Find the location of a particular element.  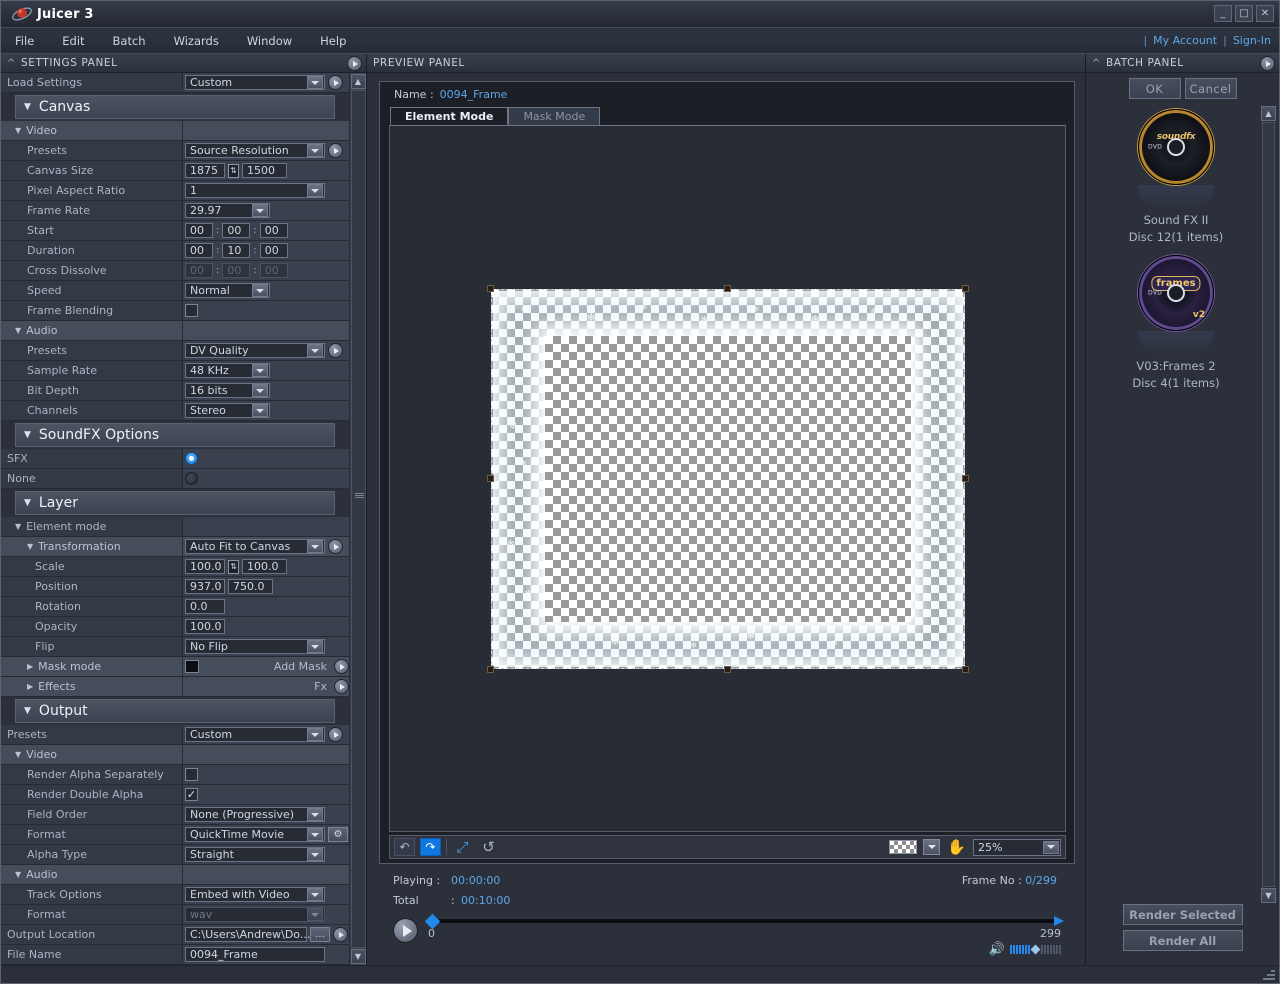

resize-handle-middle-right is located at coordinates (965, 478).